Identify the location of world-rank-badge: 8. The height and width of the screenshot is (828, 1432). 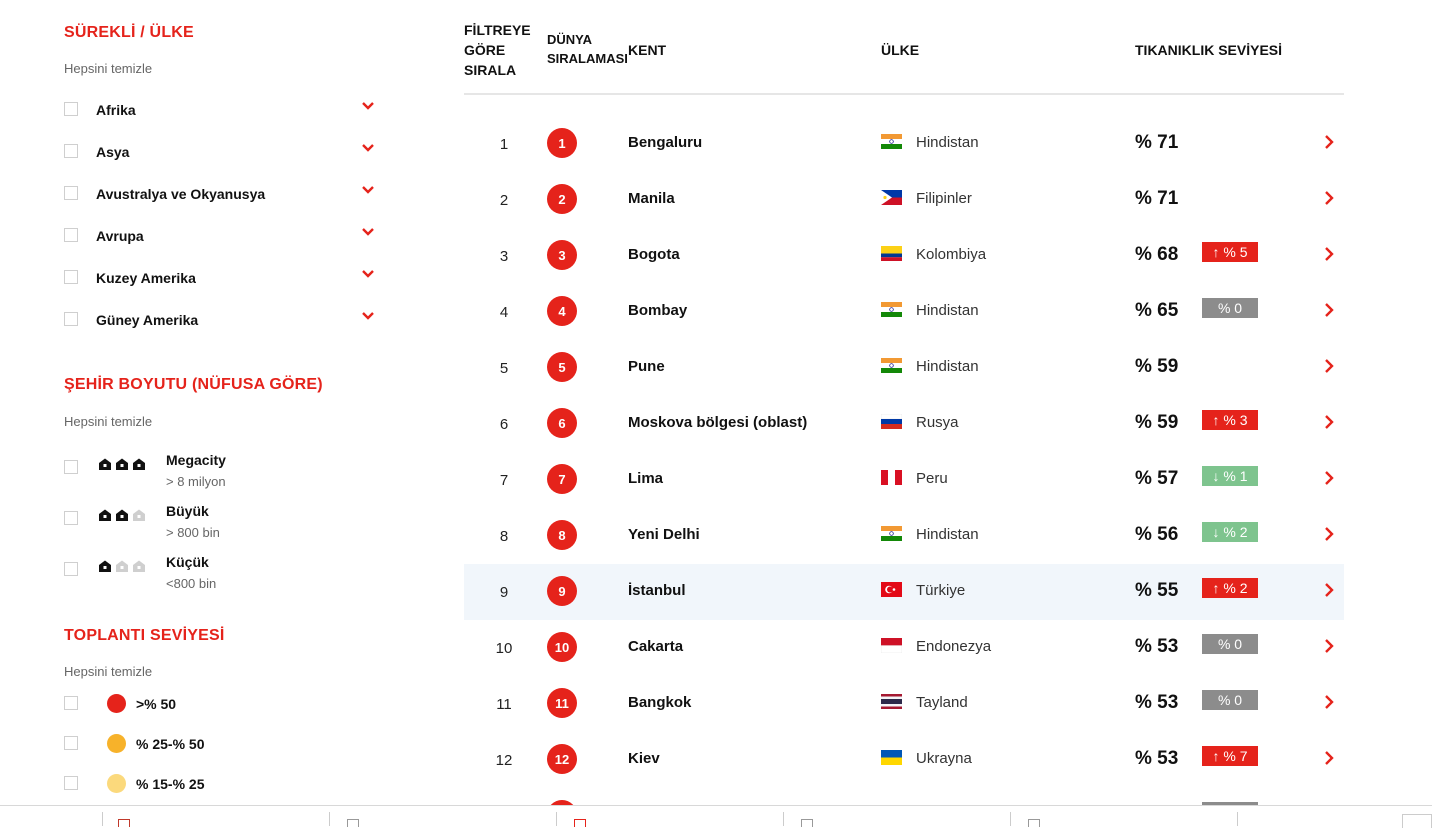
(562, 535).